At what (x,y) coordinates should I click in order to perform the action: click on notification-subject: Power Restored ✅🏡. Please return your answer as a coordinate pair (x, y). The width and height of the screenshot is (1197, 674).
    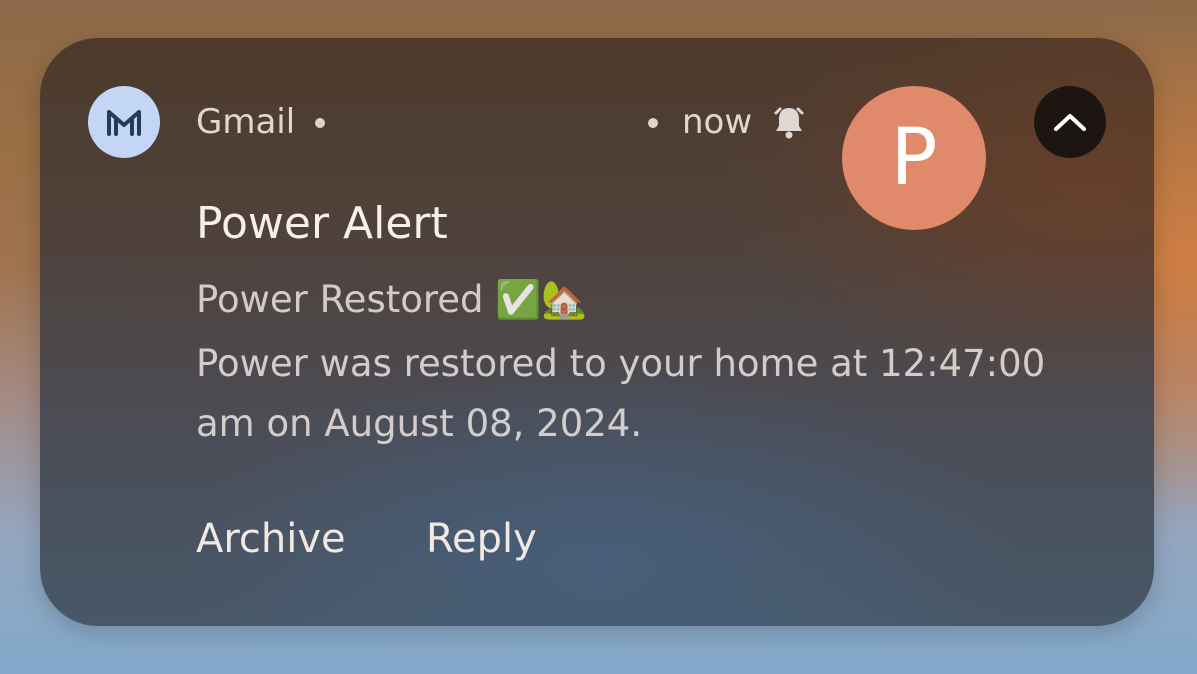
    Looking at the image, I should click on (392, 299).